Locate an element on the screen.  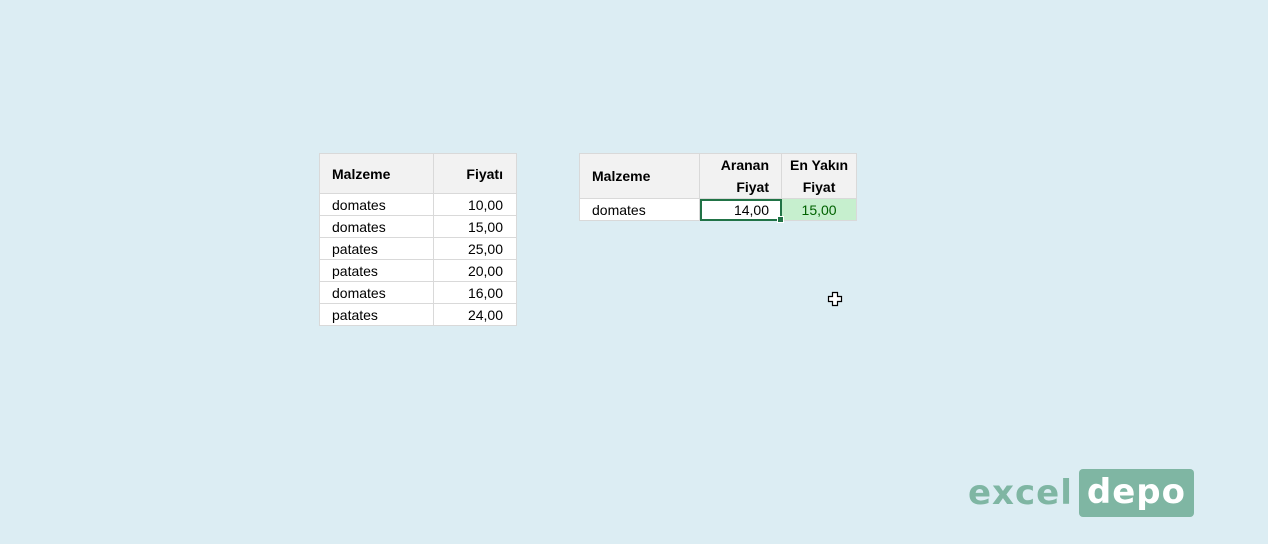
exceldepo-logo: excel depo is located at coordinates (1081, 493).